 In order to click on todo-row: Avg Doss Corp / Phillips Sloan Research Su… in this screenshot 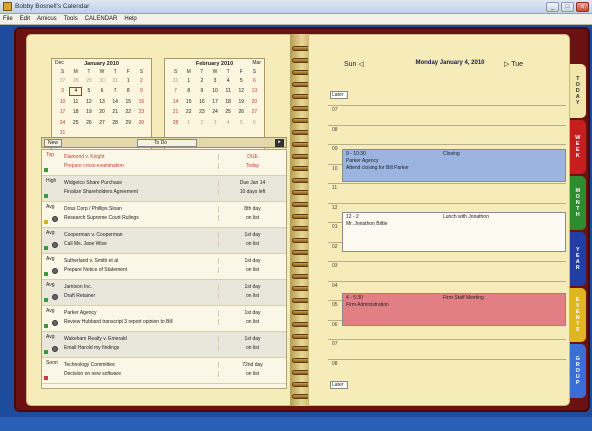, I will do `click(164, 215)`.